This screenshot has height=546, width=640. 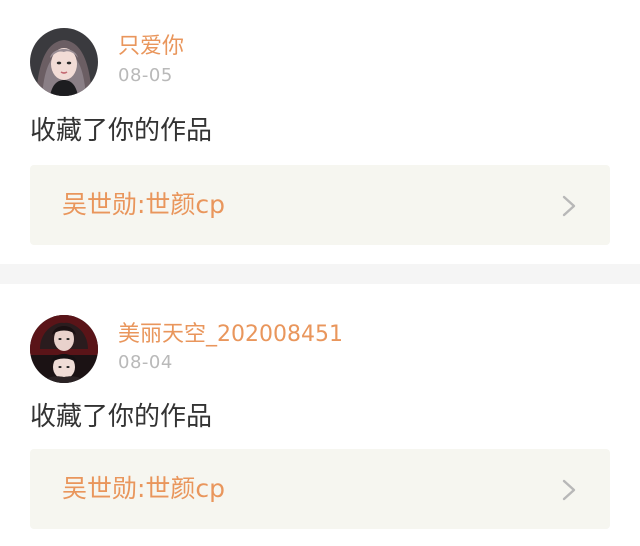 What do you see at coordinates (145, 75) in the screenshot?
I see `notification-date: 08-05` at bounding box center [145, 75].